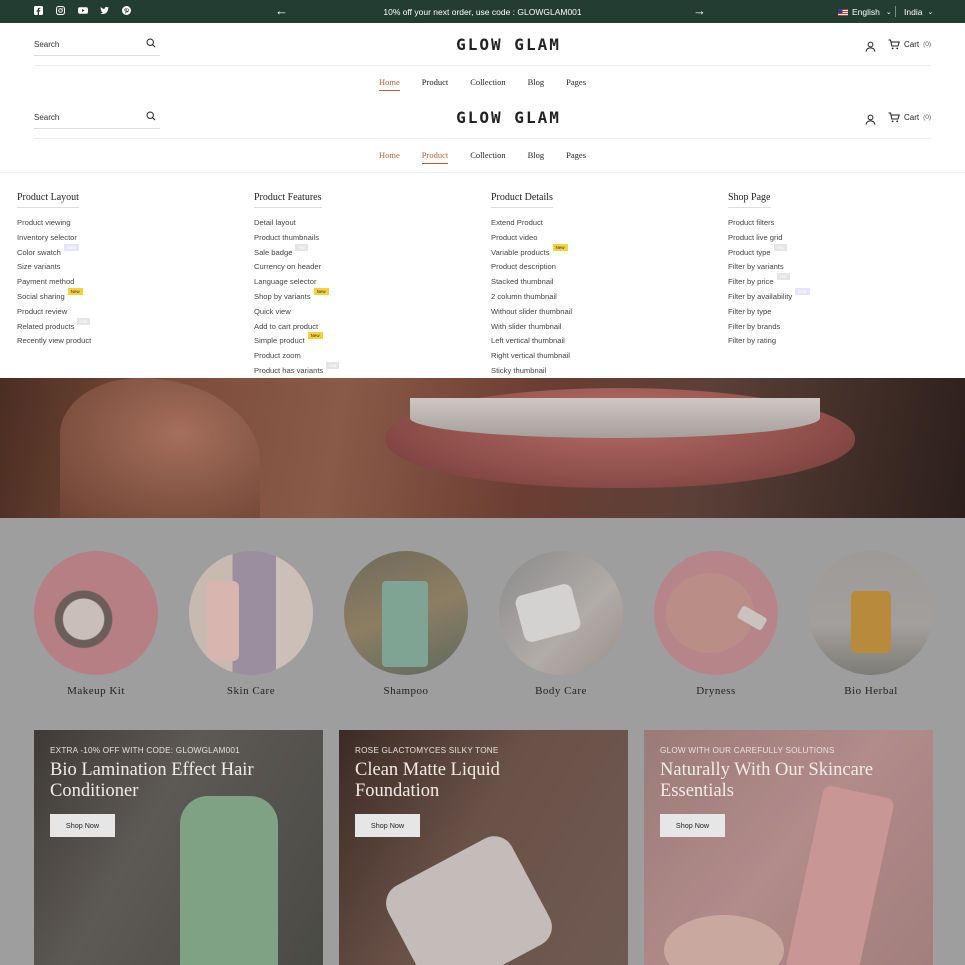 The image size is (965, 965). Describe the element at coordinates (406, 624) in the screenshot. I see `category-shampoo: Shampoo` at that location.